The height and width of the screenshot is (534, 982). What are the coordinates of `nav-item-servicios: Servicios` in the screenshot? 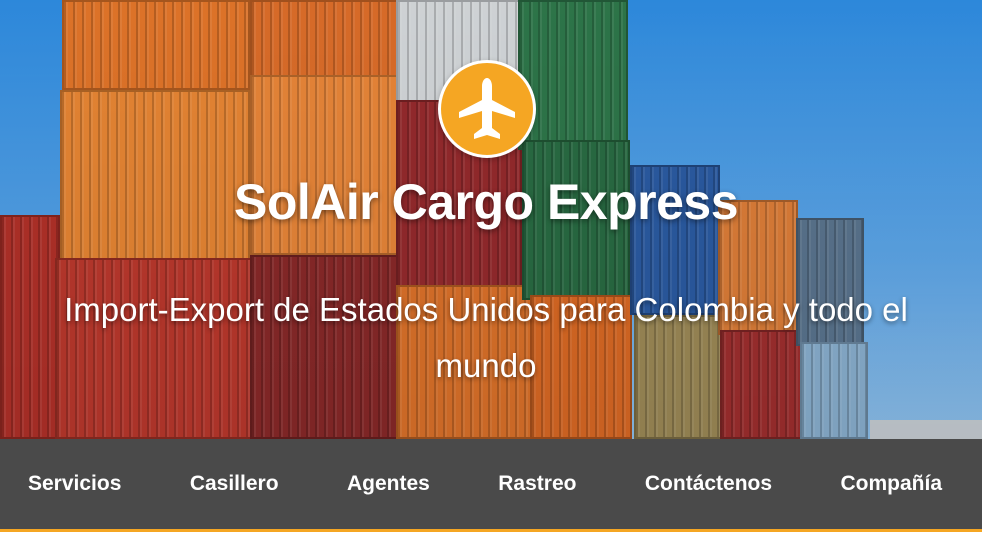 It's located at (74, 484).